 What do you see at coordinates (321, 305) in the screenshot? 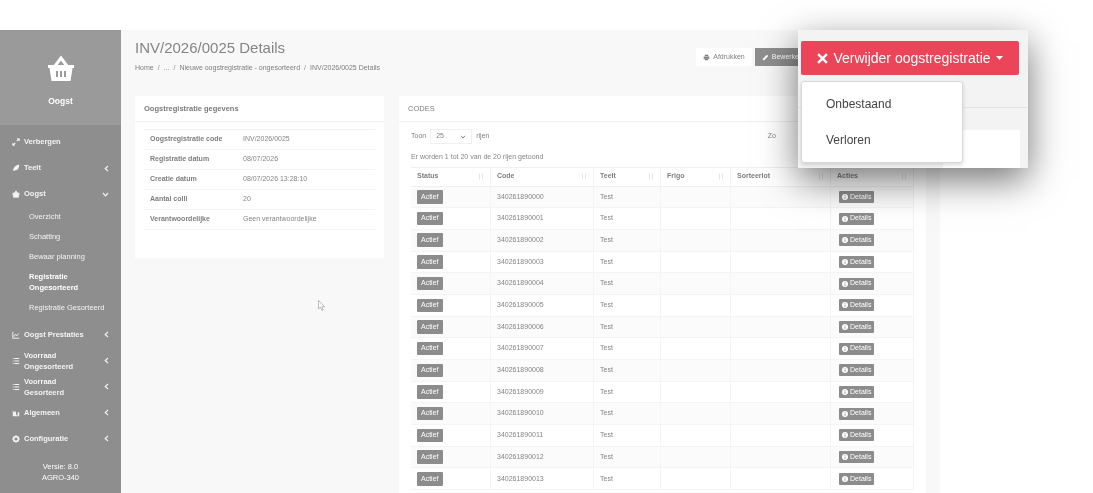
I see `mouse-cursor-icon` at bounding box center [321, 305].